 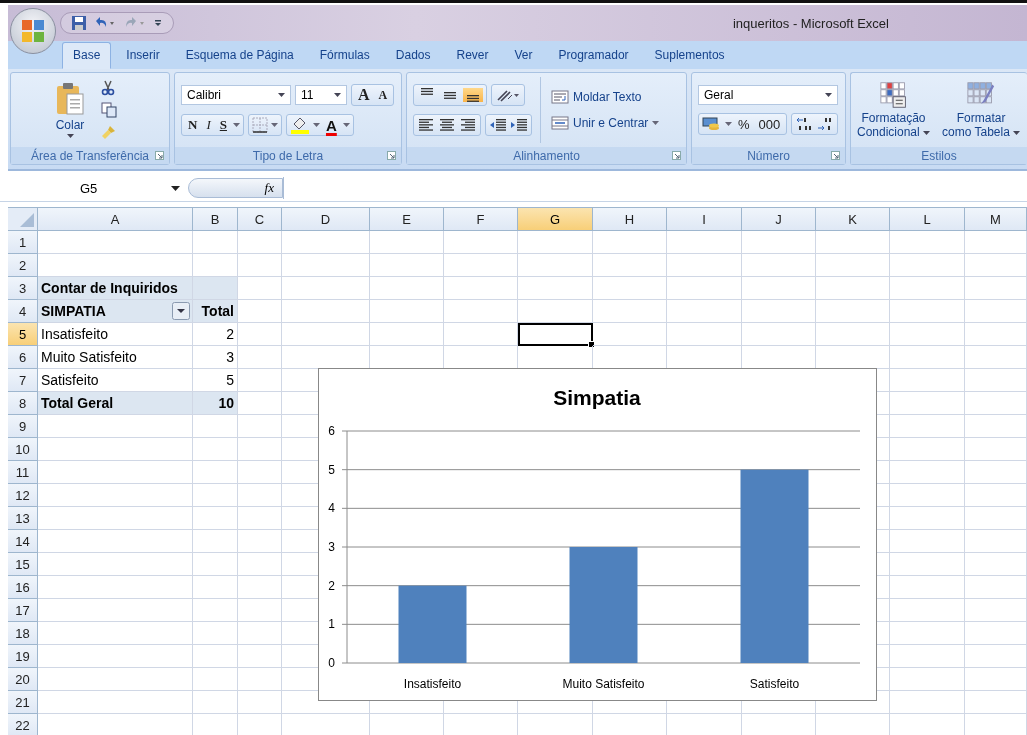 What do you see at coordinates (108, 88) in the screenshot?
I see `scissors-icon` at bounding box center [108, 88].